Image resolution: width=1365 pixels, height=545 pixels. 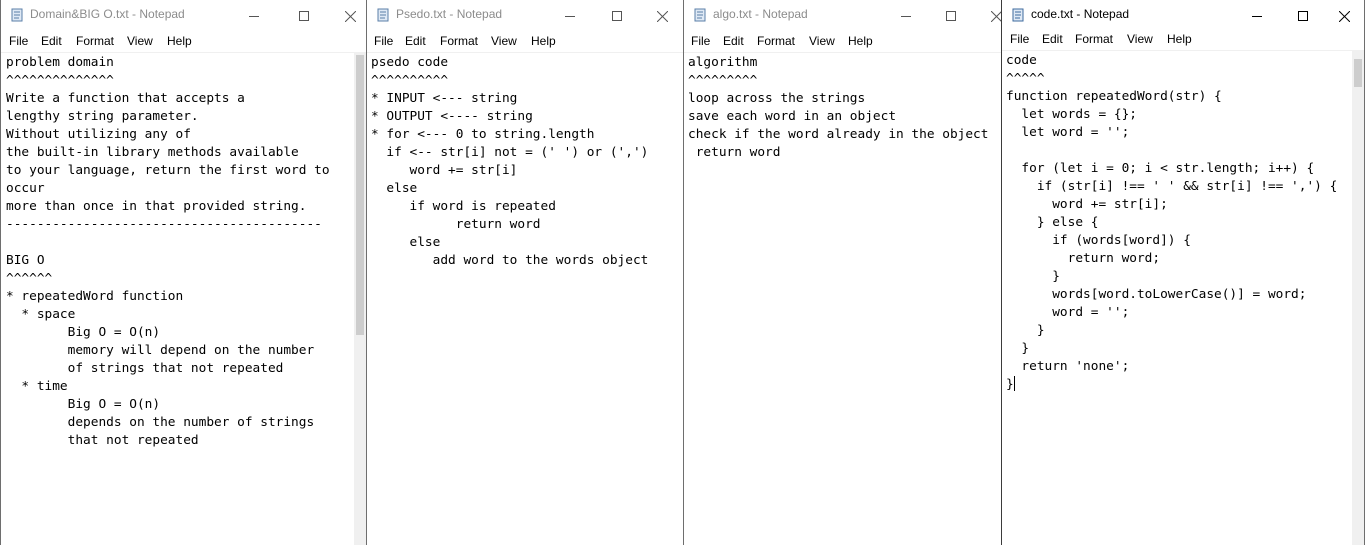 What do you see at coordinates (1080, 14) in the screenshot?
I see `window-title: code.txt - Notepad` at bounding box center [1080, 14].